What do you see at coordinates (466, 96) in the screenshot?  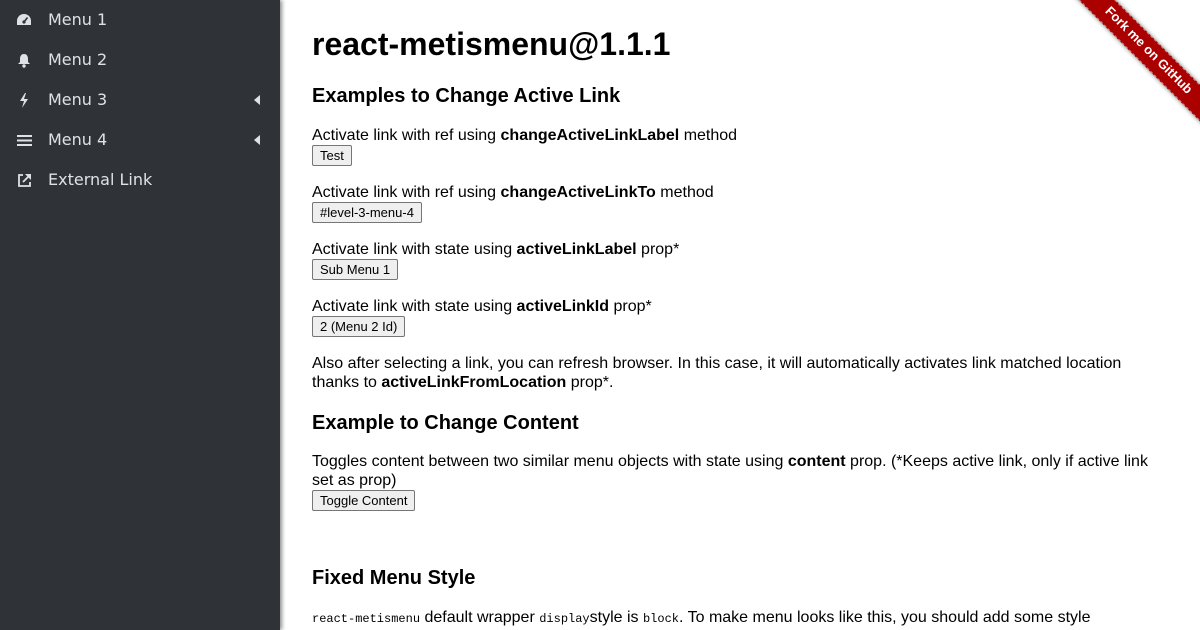 I see `section-heading-active-link: Examples to Change Active Link` at bounding box center [466, 96].